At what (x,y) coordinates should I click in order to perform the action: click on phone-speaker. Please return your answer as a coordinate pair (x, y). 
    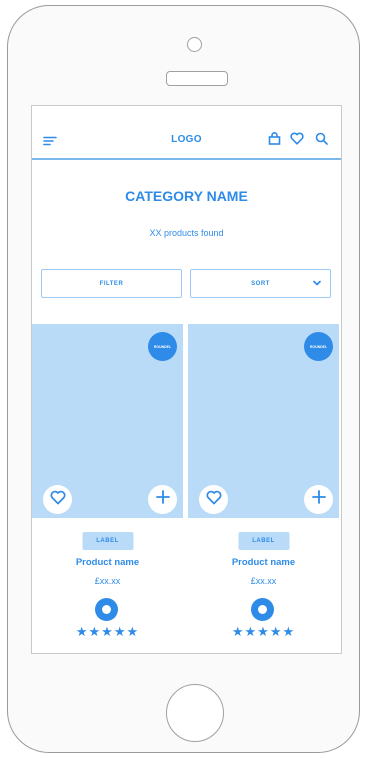
    Looking at the image, I should click on (197, 78).